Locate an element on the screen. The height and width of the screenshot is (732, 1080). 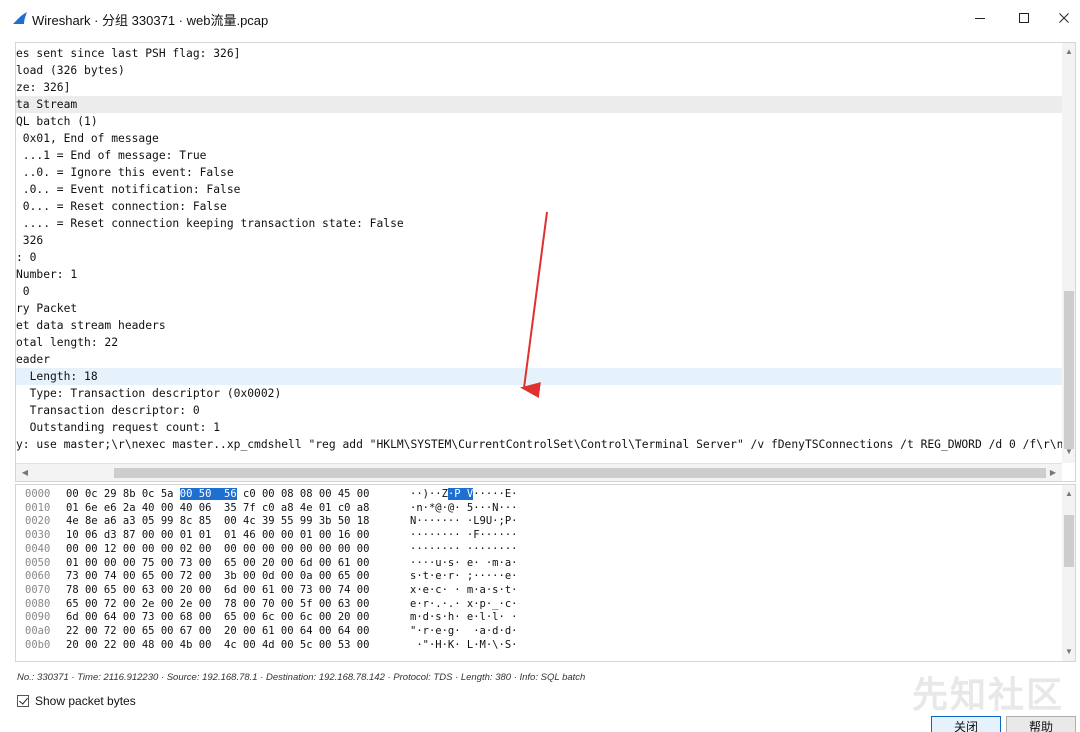
bytes-ascii: N······· ·L9U·;P· is located at coordinates (463, 522).